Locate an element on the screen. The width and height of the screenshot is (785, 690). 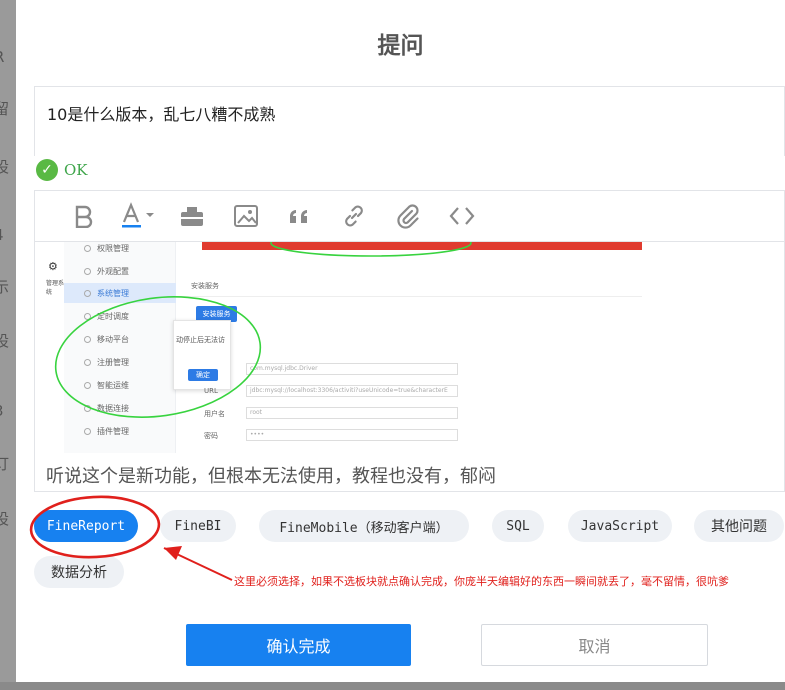
image-icon is located at coordinates (246, 216).